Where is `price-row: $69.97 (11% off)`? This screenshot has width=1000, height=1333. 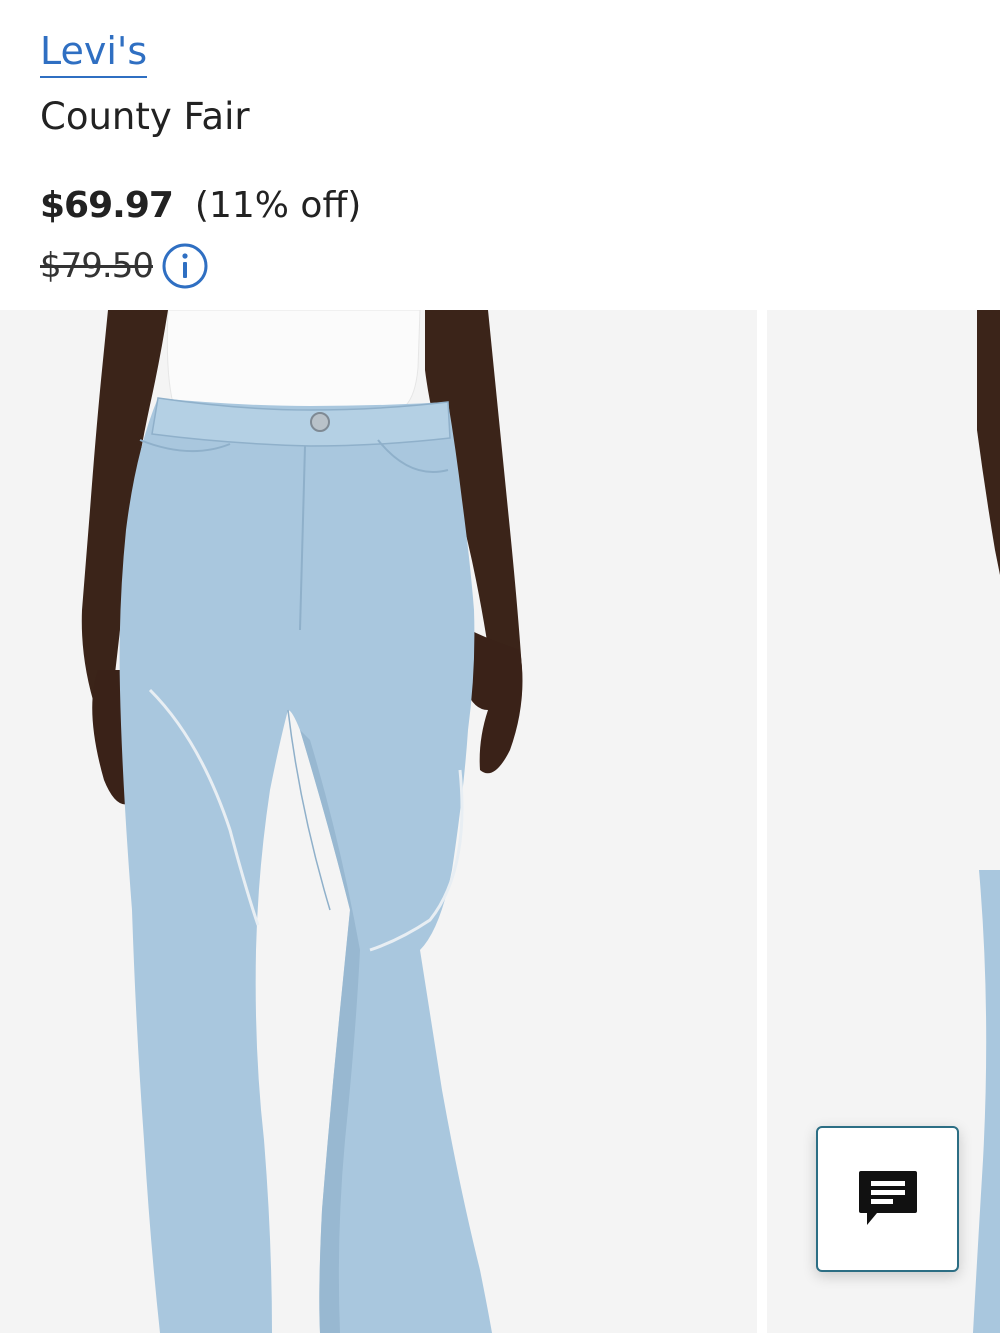 price-row: $69.97 (11% off) is located at coordinates (200, 205).